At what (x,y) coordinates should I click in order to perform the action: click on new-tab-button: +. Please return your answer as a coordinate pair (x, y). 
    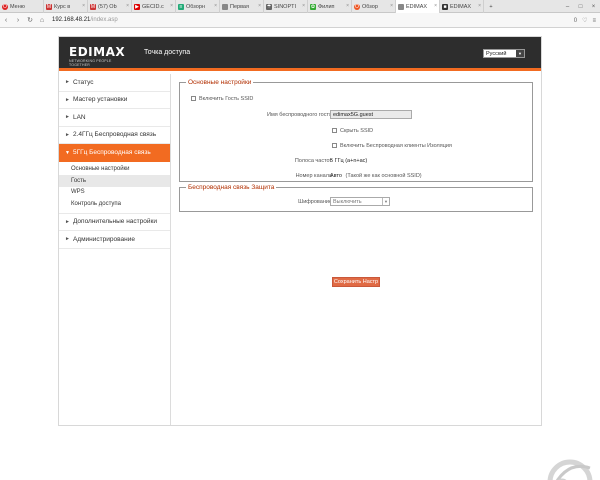
    Looking at the image, I should click on (491, 6).